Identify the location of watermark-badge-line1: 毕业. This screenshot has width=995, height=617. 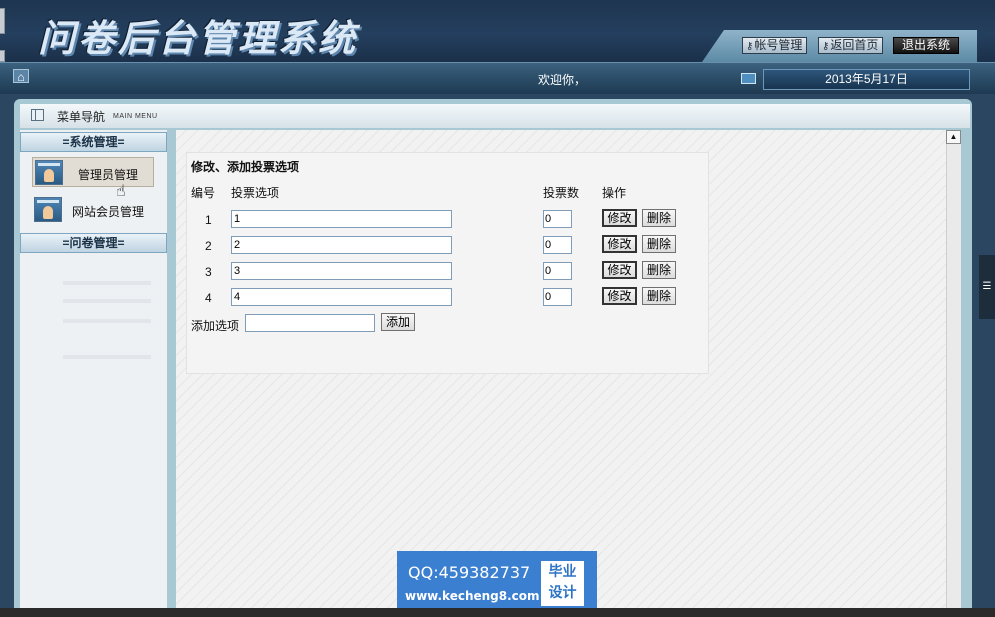
(562, 571).